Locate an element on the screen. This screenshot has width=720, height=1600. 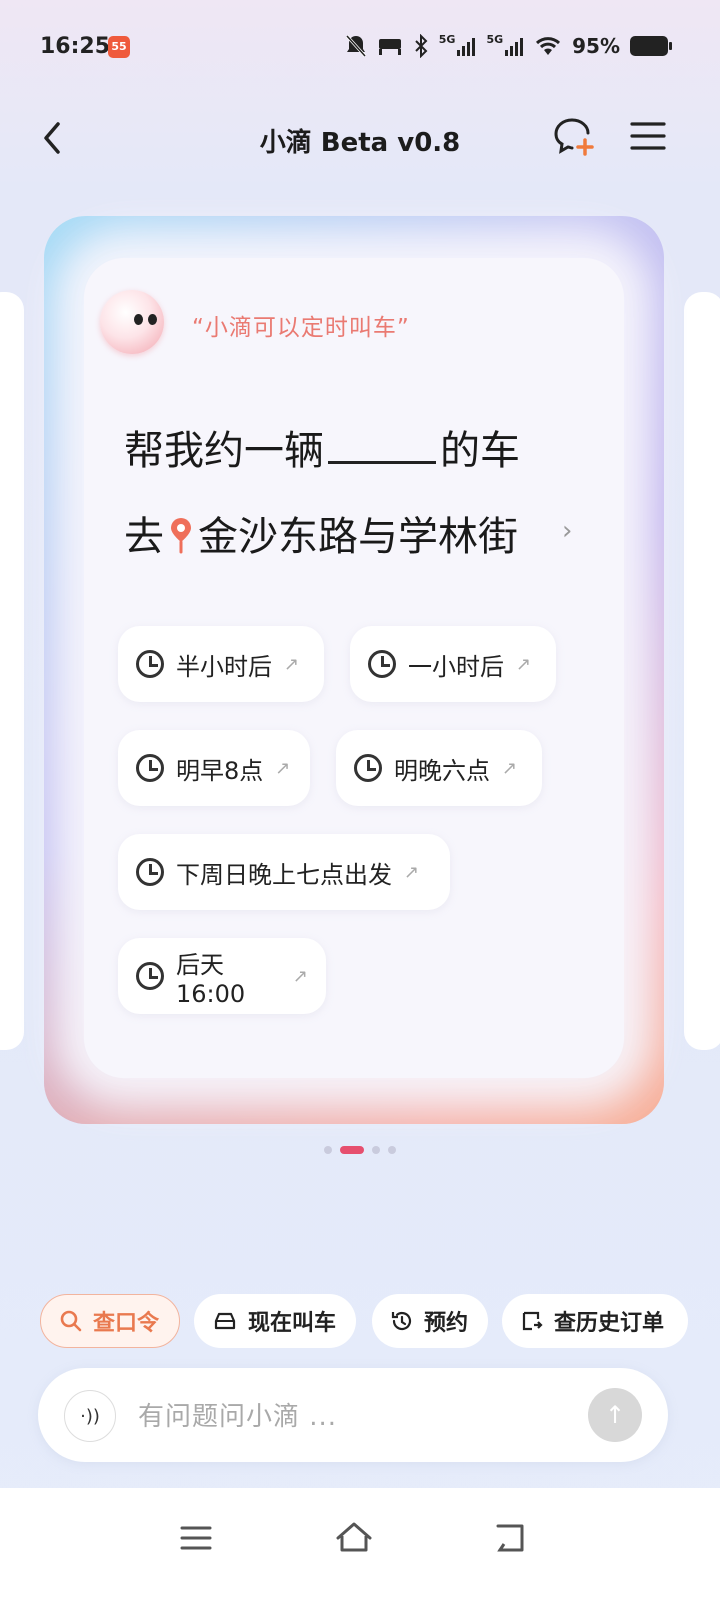
check-code-label: 查口令 is located at coordinates (126, 1323).